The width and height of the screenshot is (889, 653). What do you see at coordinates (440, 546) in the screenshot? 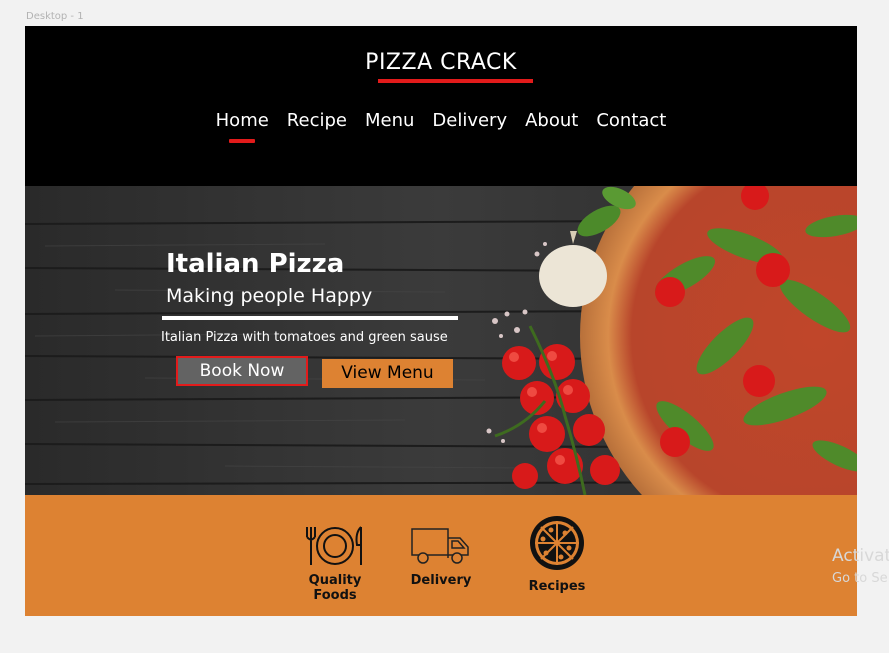
I see `delivery-truck-icon` at bounding box center [440, 546].